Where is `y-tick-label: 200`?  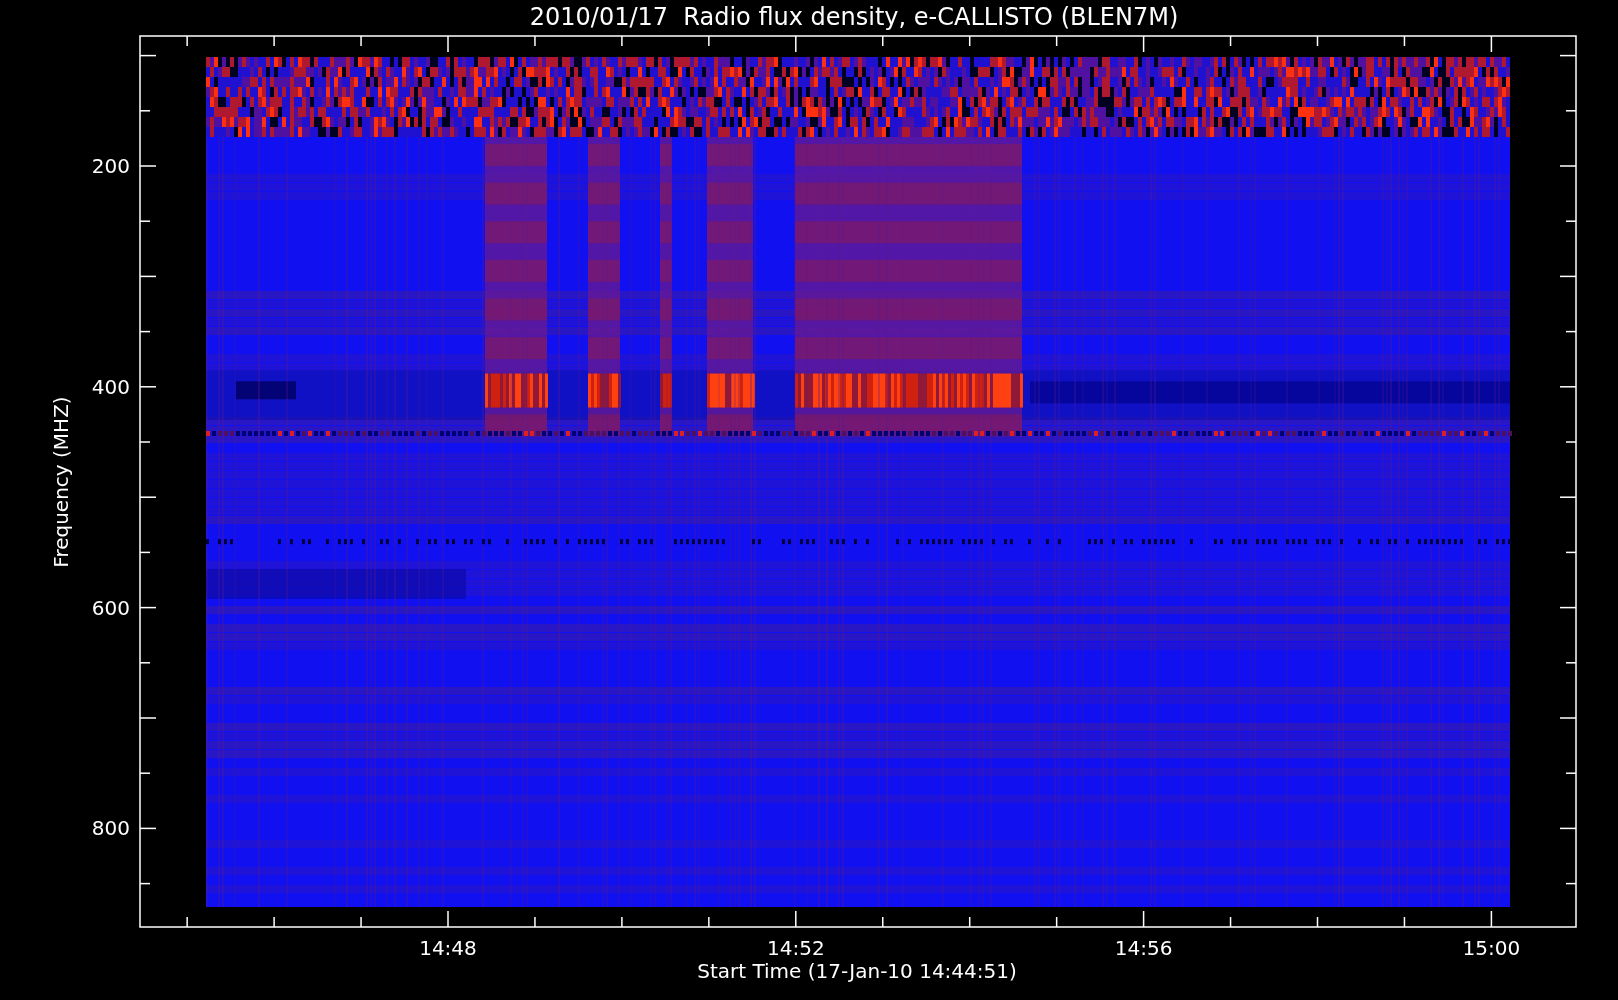
y-tick-label: 200 is located at coordinates (110, 166).